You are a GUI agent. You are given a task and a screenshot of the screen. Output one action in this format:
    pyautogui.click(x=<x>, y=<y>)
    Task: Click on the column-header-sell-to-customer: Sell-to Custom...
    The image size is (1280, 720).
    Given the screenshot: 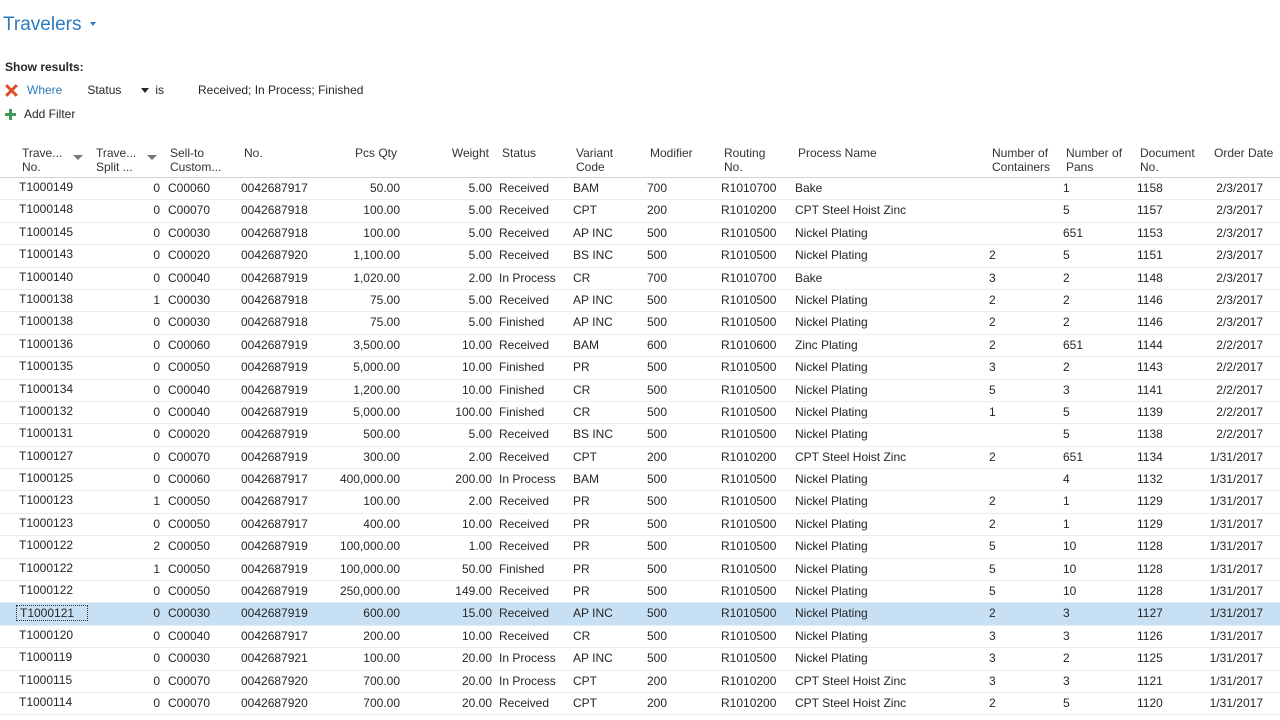 What is the action you would take?
    pyautogui.click(x=195, y=160)
    